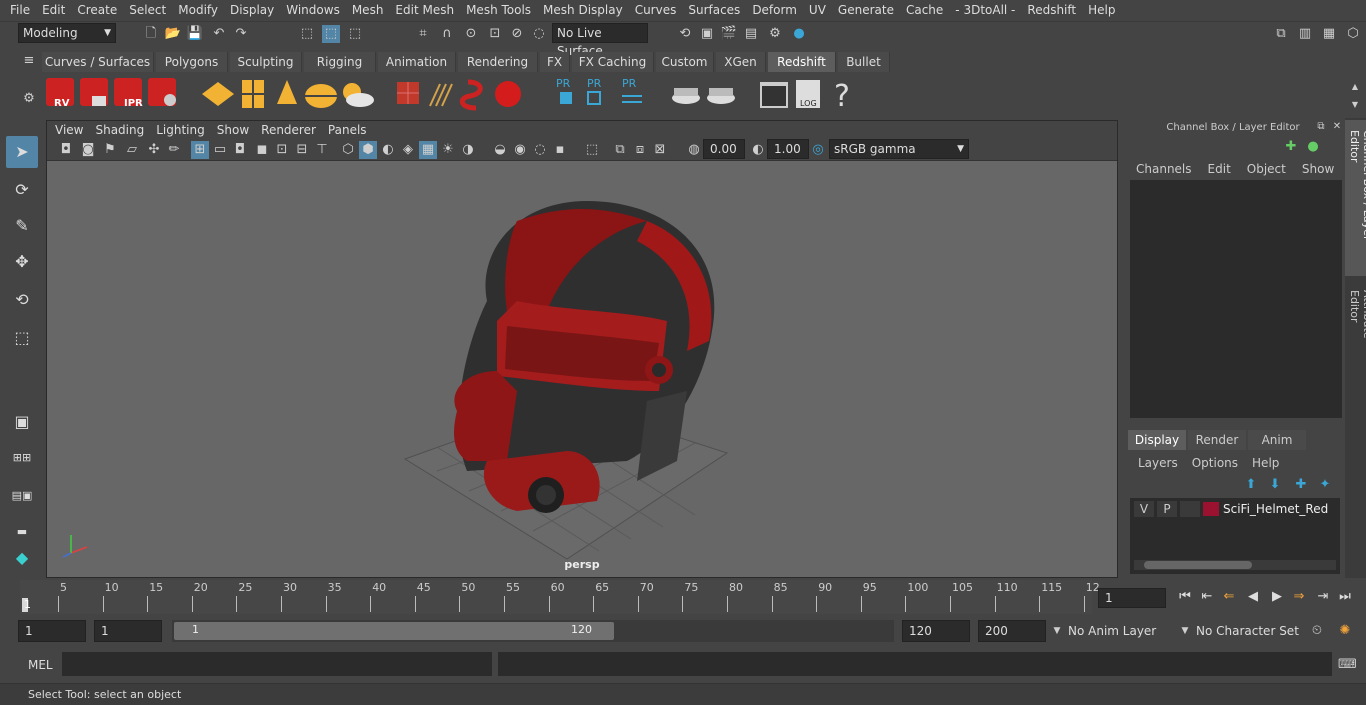 The height and width of the screenshot is (705, 1366). Describe the element at coordinates (714, 10) in the screenshot. I see `menu-surfaces: Surfaces` at that location.